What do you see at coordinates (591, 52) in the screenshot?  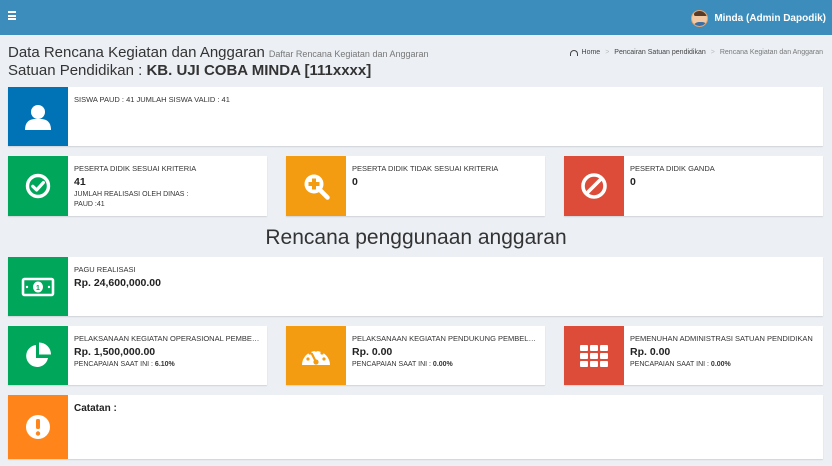 I see `breadcrumb-home: Home` at bounding box center [591, 52].